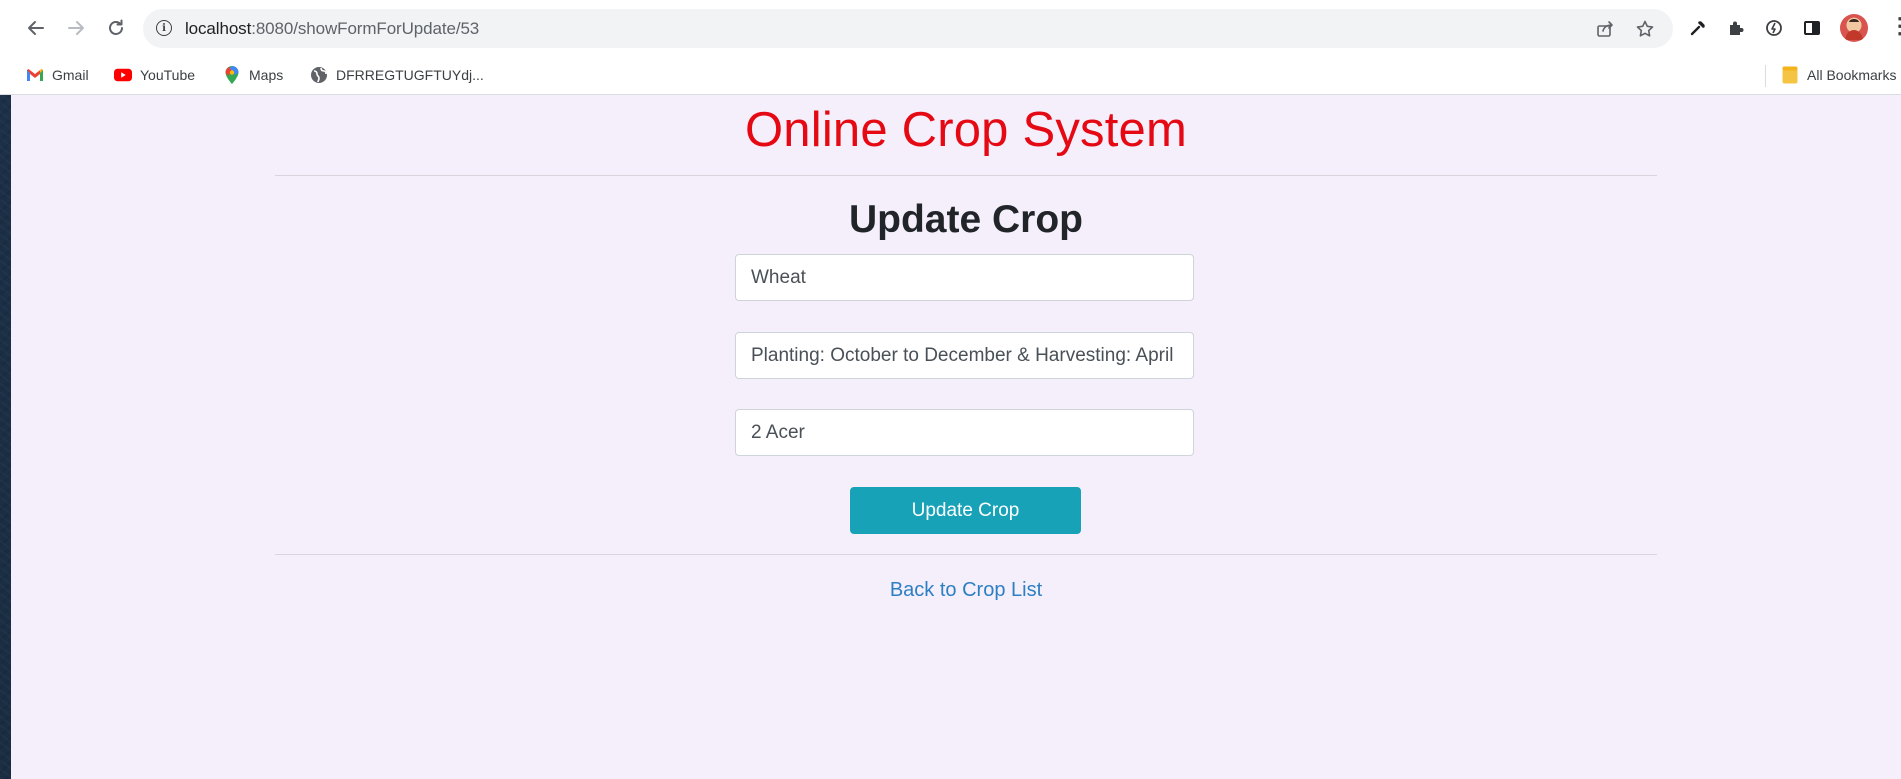 The height and width of the screenshot is (779, 1901). What do you see at coordinates (164, 28) in the screenshot?
I see `site-info-icon: i` at bounding box center [164, 28].